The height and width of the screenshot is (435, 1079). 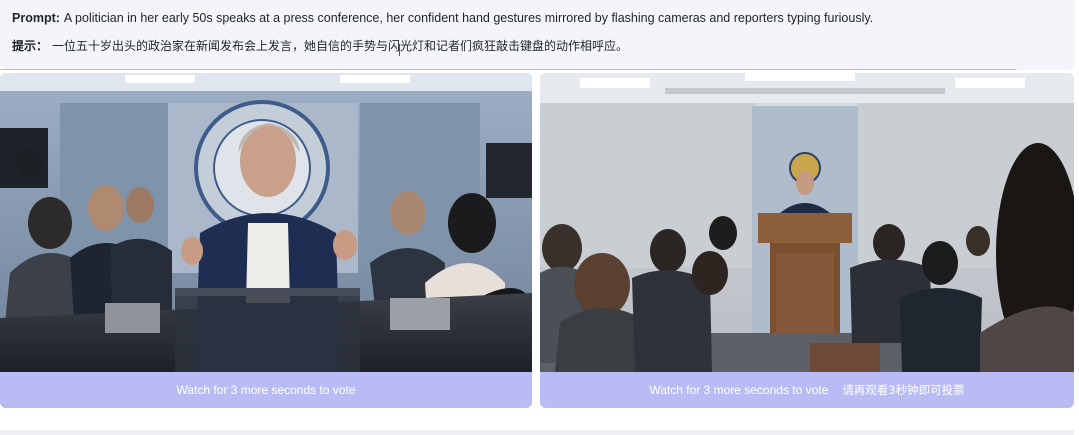 What do you see at coordinates (537, 432) in the screenshot?
I see `bottom-strip` at bounding box center [537, 432].